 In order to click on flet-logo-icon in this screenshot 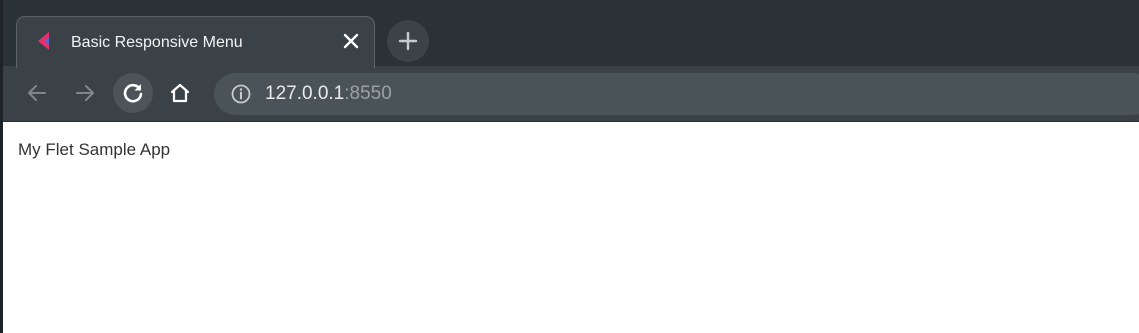, I will do `click(45, 41)`.